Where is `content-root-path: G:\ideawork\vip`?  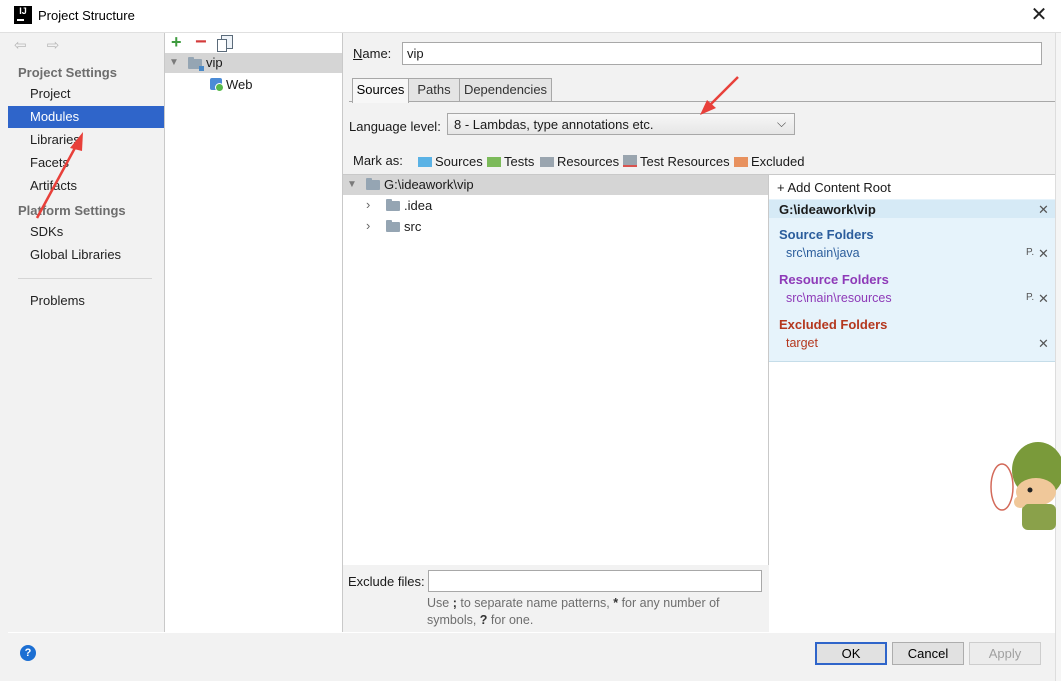 content-root-path: G:\ideawork\vip is located at coordinates (827, 209).